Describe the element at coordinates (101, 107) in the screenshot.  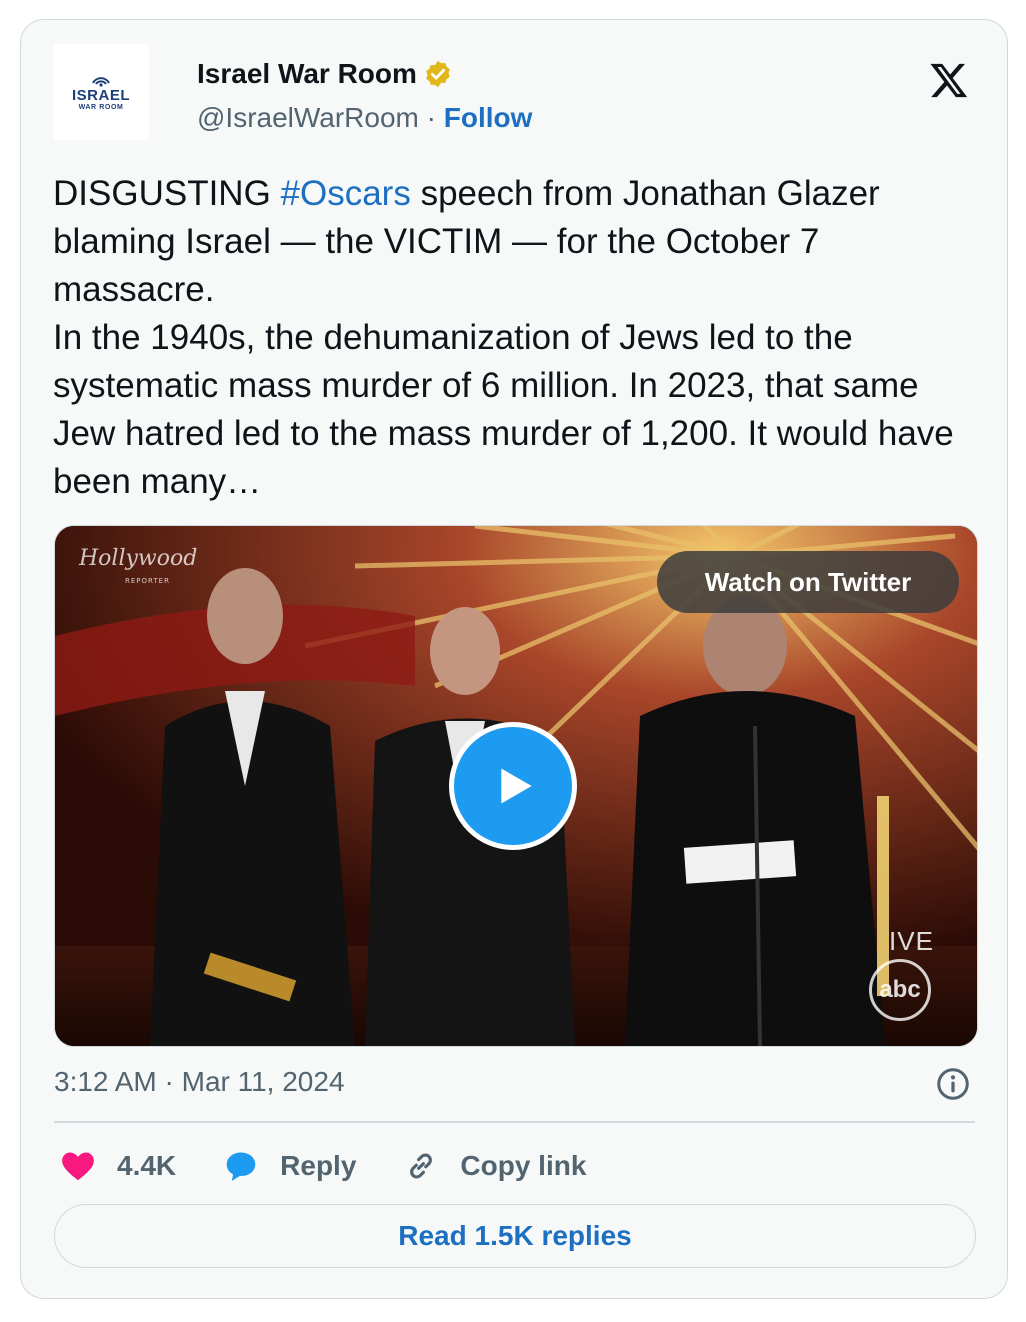
I see `avatar-logo-bottom: WAR ROOM` at that location.